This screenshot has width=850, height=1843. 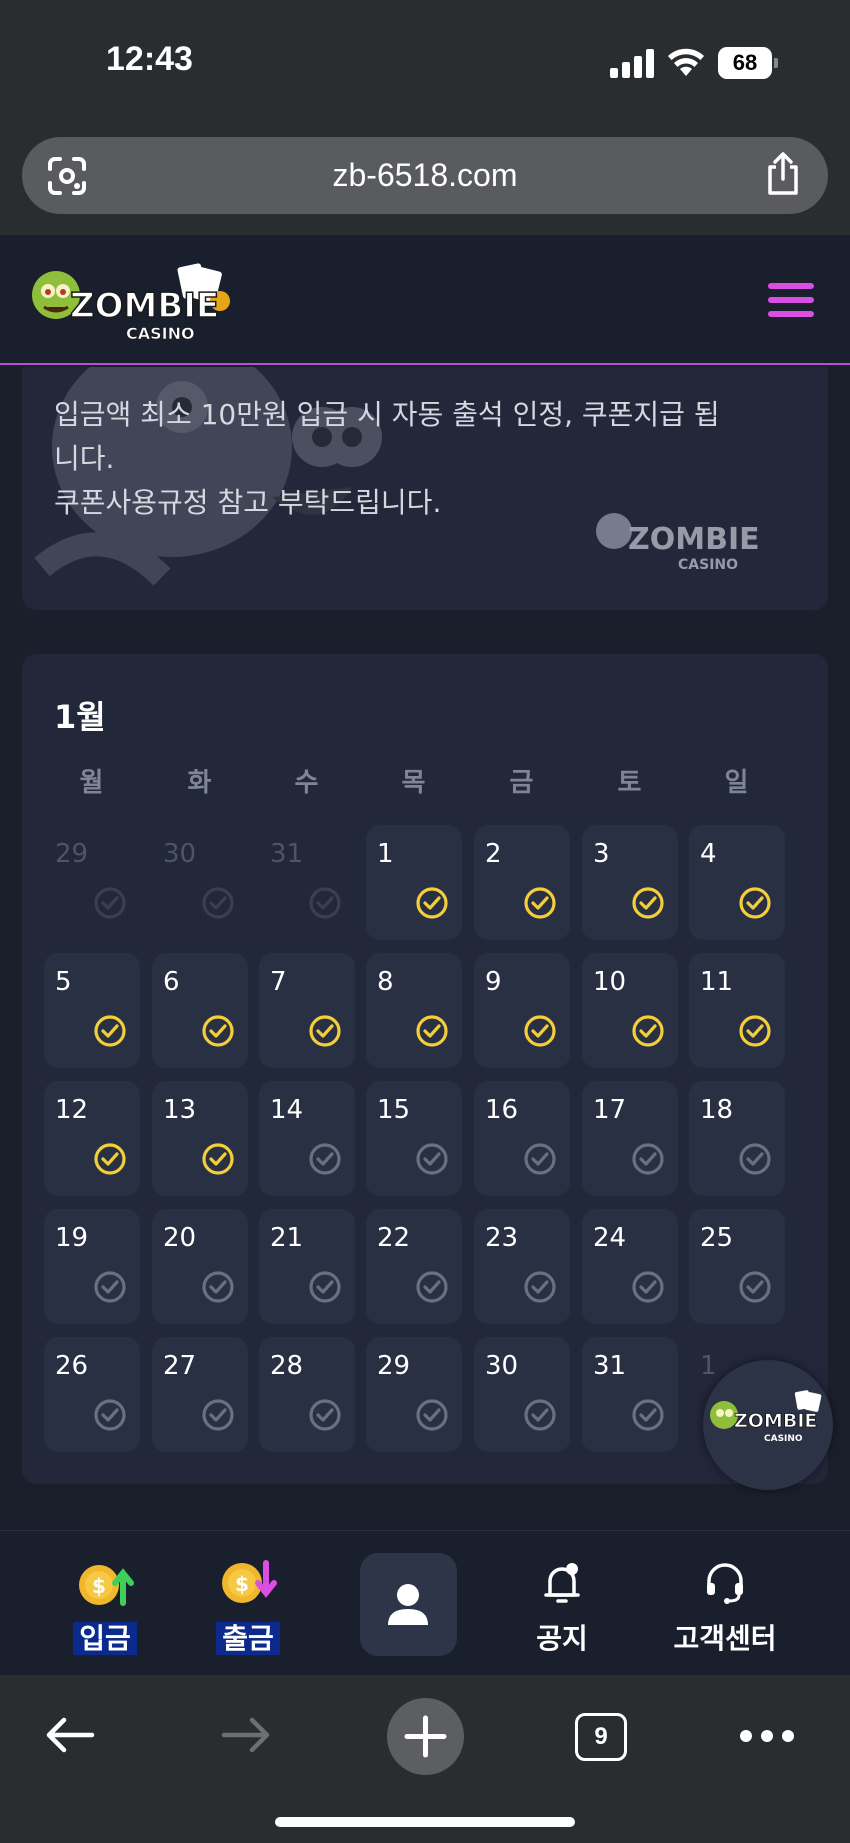 What do you see at coordinates (248, 1637) in the screenshot?
I see `nav-withdraw-label: 출금` at bounding box center [248, 1637].